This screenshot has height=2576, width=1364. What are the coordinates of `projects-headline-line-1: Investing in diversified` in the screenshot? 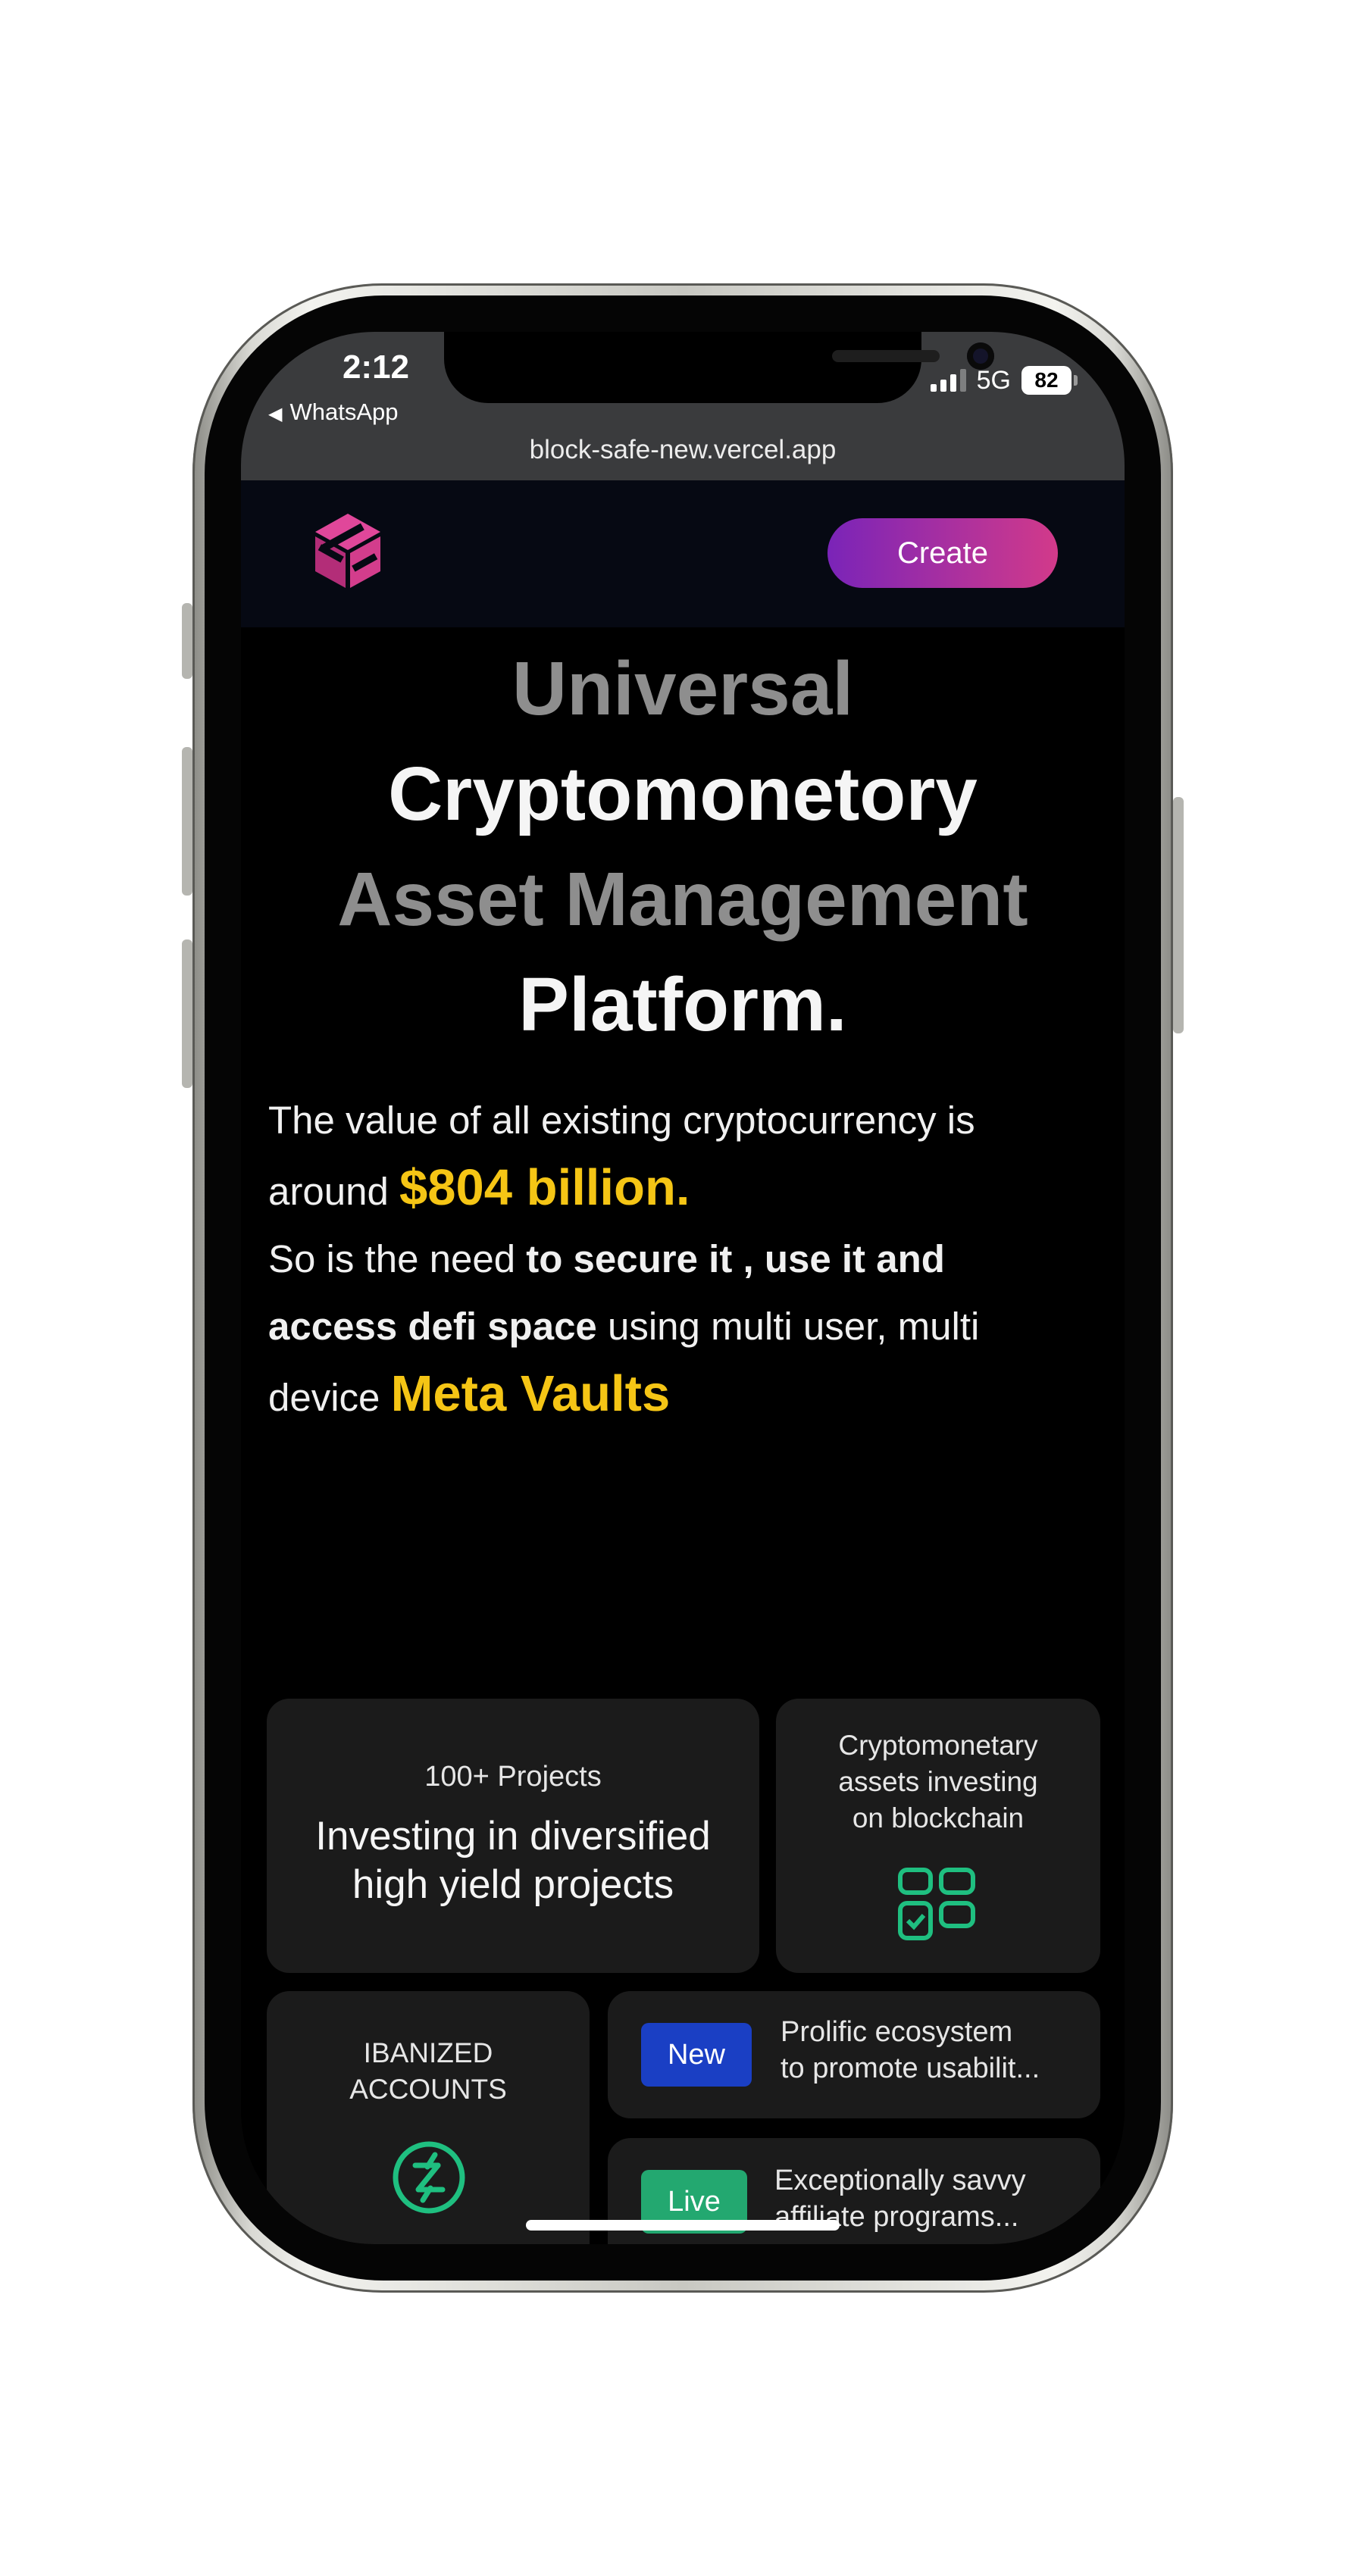 It's located at (513, 1837).